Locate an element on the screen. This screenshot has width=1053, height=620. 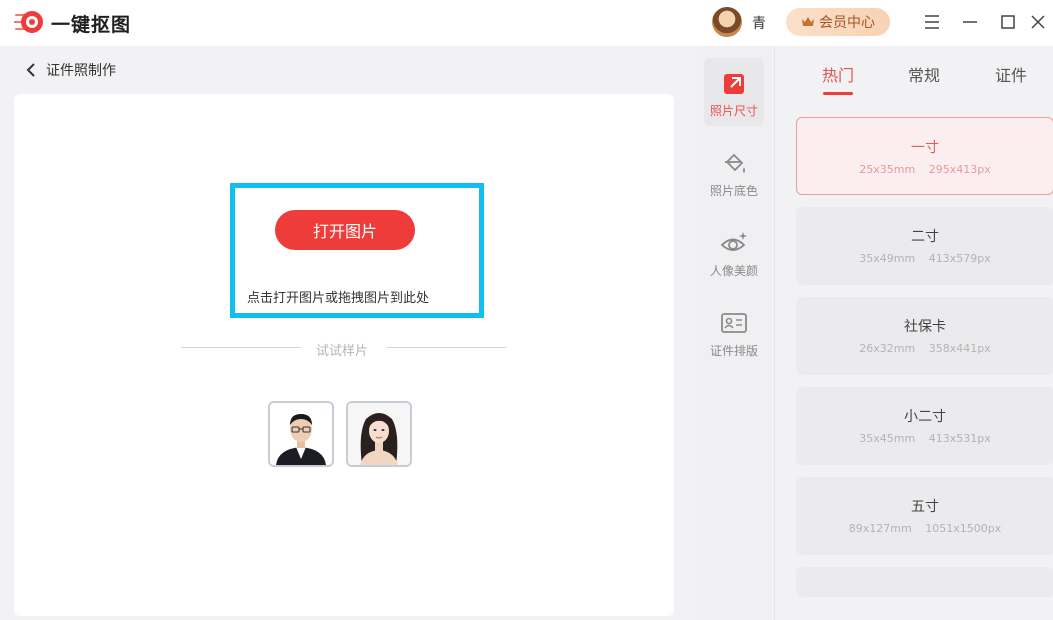
divider-left is located at coordinates (241, 347).